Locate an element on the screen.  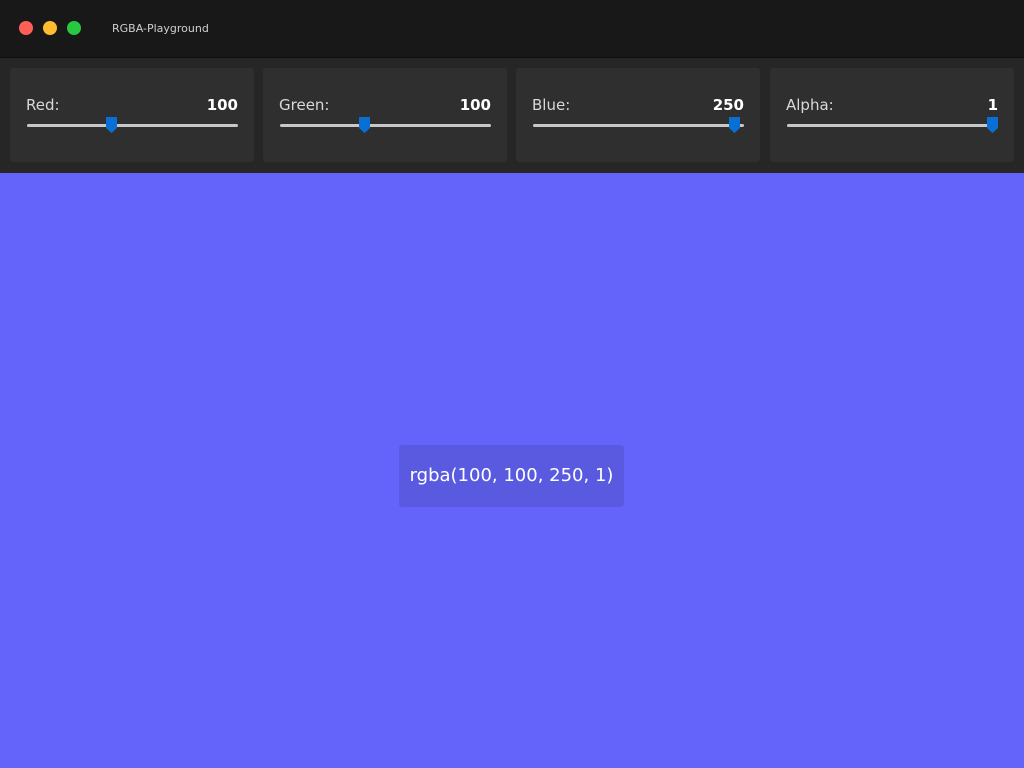
blue-value: 250 is located at coordinates (728, 105).